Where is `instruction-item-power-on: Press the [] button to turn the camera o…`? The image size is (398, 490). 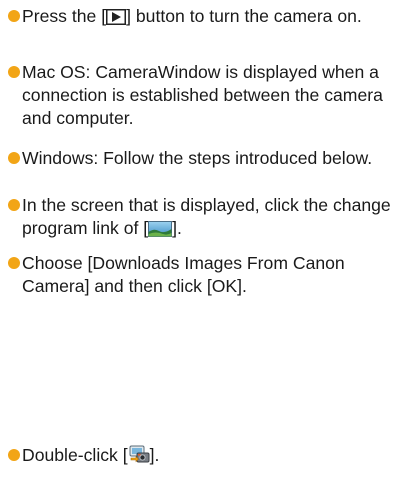 instruction-item-power-on: Press the [] button to turn the camera o… is located at coordinates (201, 18).